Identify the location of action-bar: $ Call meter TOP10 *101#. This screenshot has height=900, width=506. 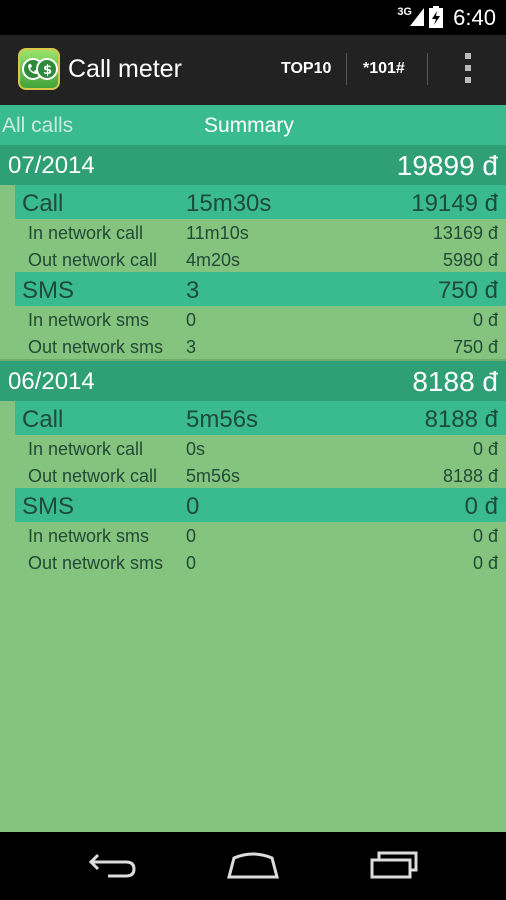
(253, 70).